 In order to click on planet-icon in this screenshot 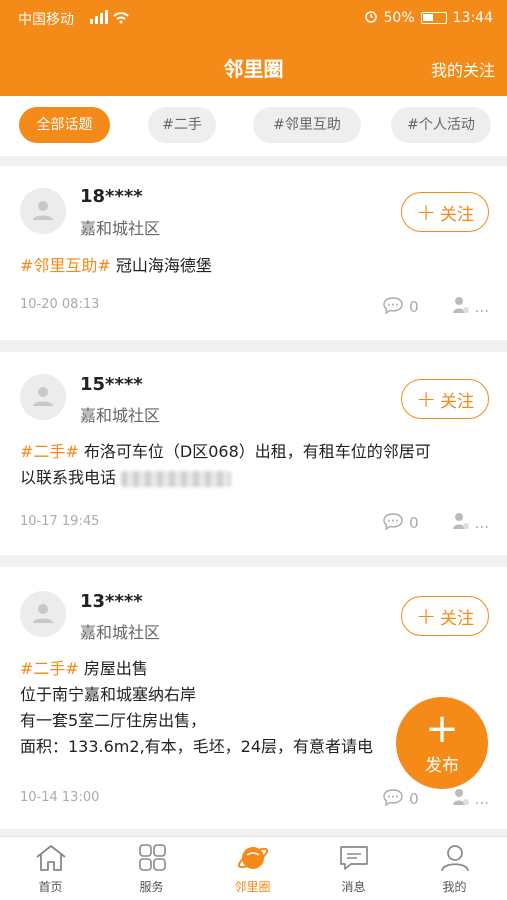, I will do `click(252, 858)`.